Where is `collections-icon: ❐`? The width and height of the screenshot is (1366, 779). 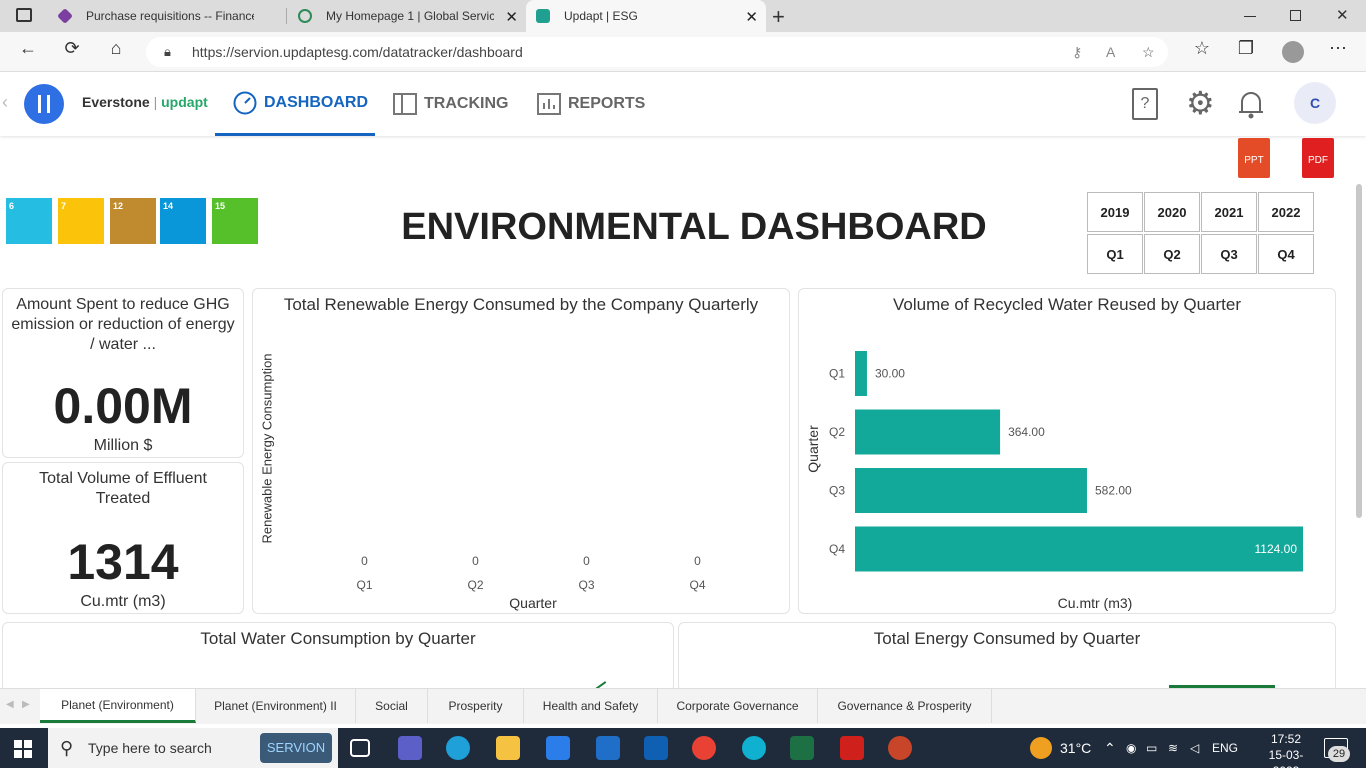
collections-icon: ❐ is located at coordinates (1246, 48).